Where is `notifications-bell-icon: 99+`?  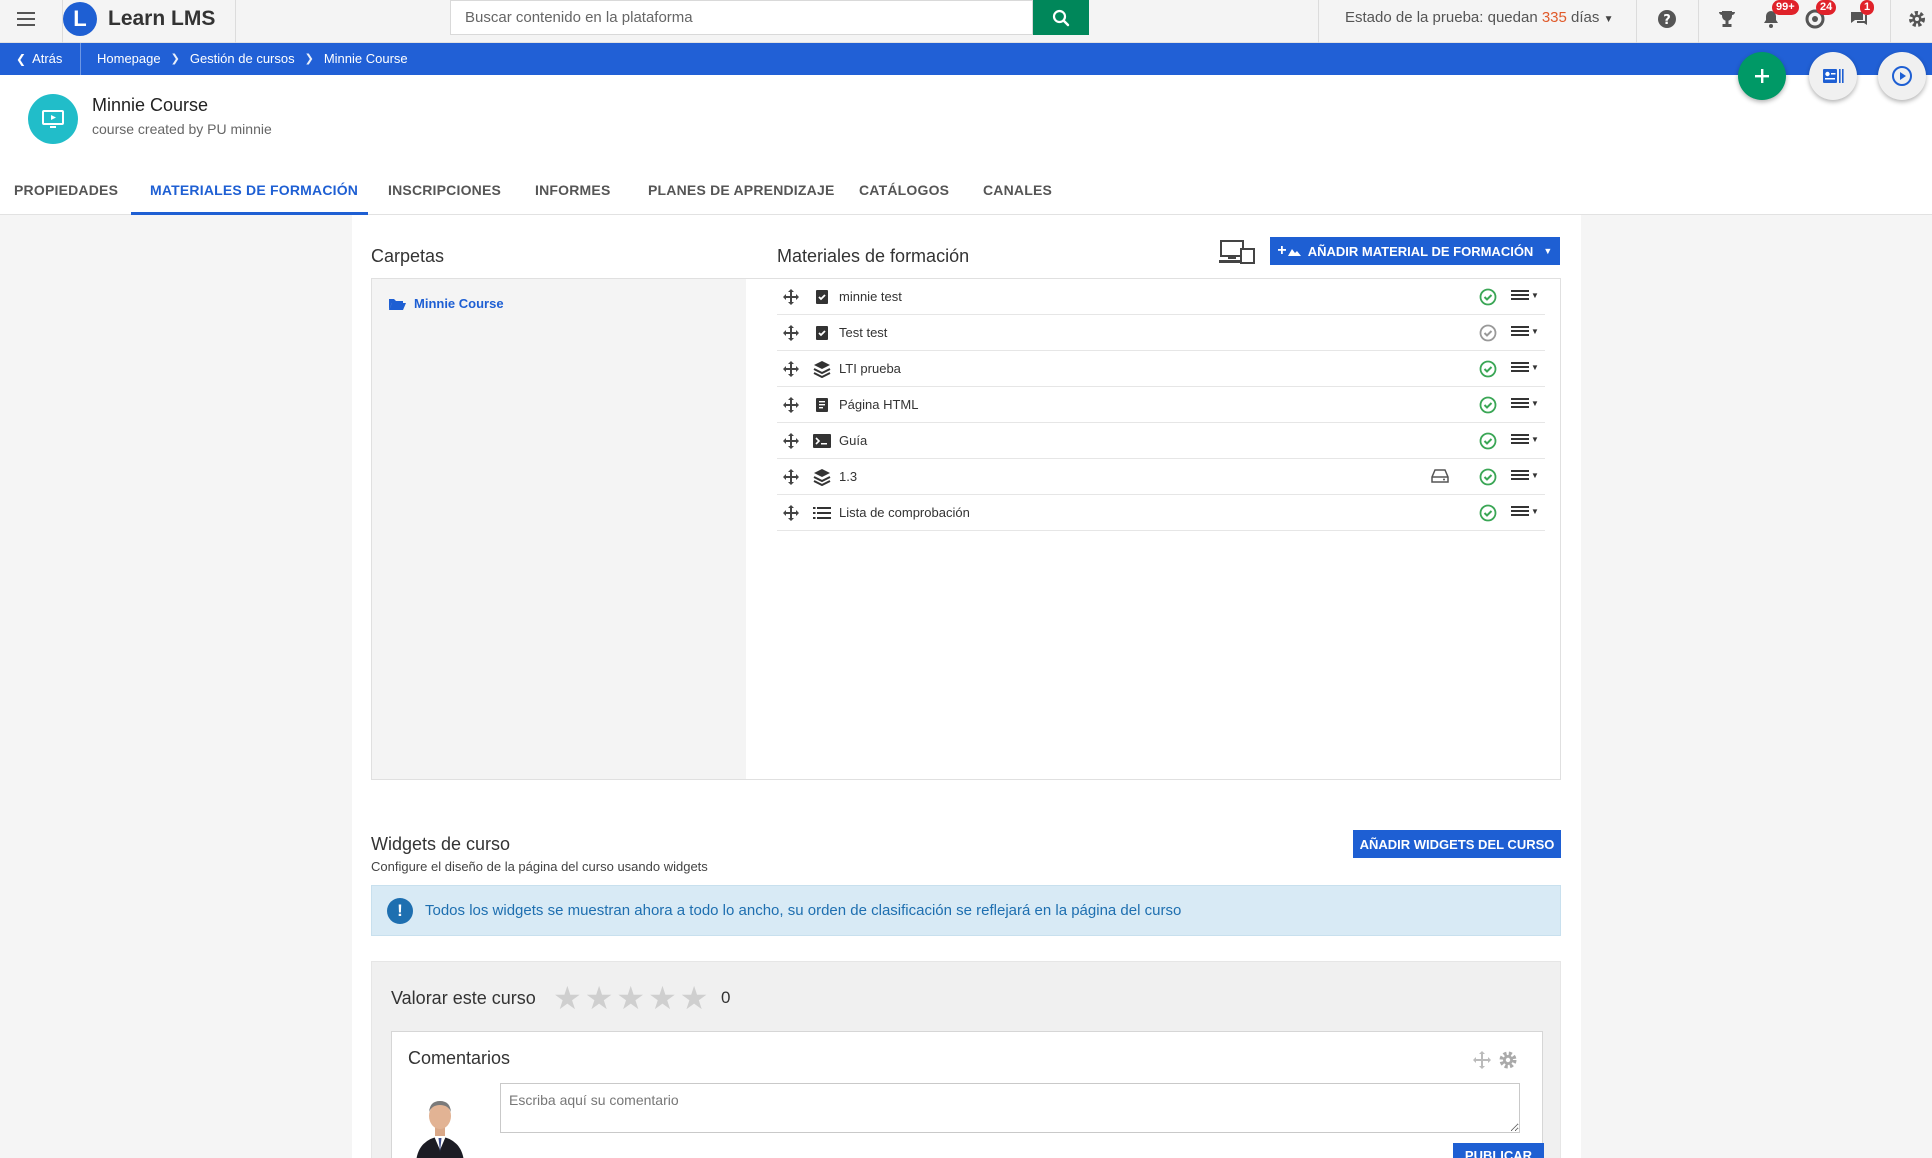
notifications-bell-icon: 99+ is located at coordinates (1778, 16).